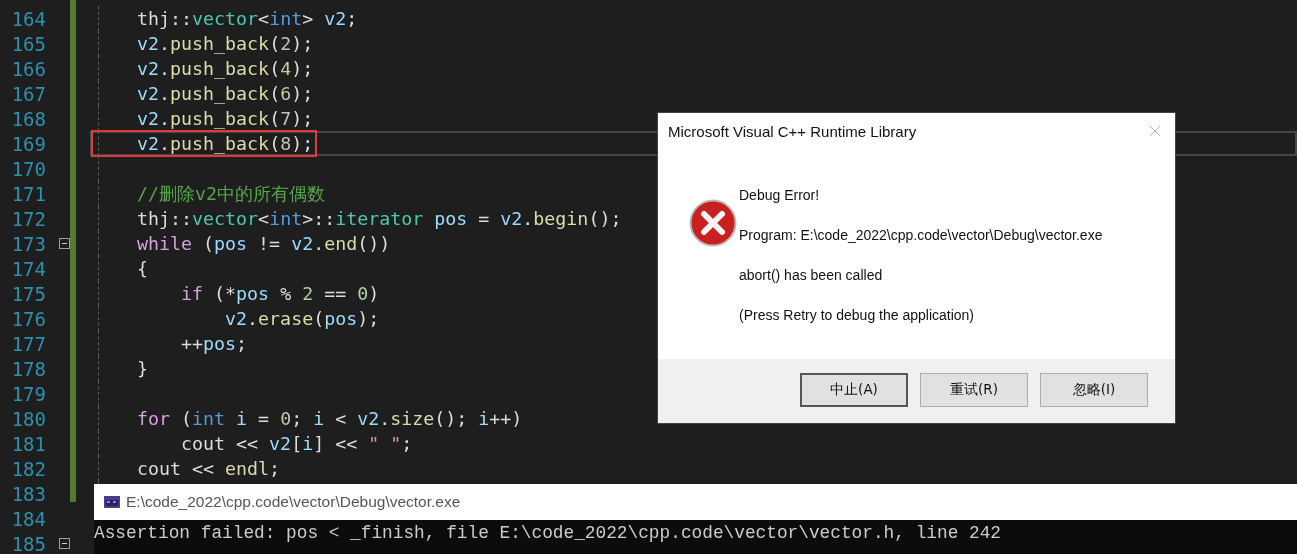 The height and width of the screenshot is (554, 1297). I want to click on code-line: thj::vector<int> v2;, so click(247, 18).